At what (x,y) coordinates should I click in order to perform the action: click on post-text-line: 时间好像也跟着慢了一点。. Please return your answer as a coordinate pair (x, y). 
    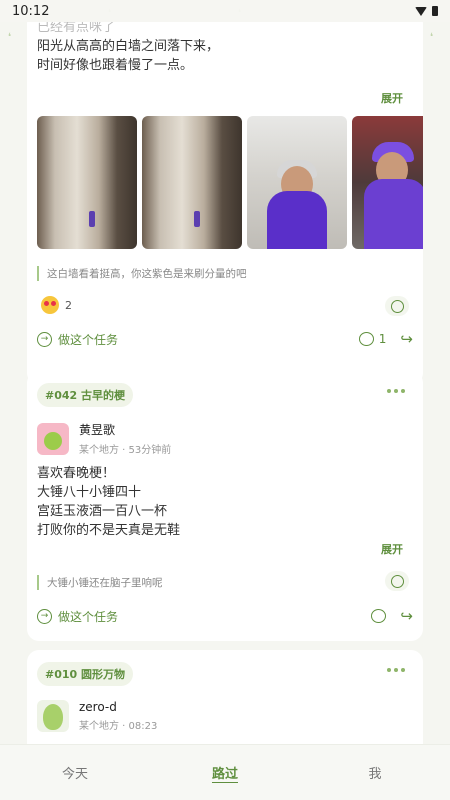
    Looking at the image, I should click on (115, 65).